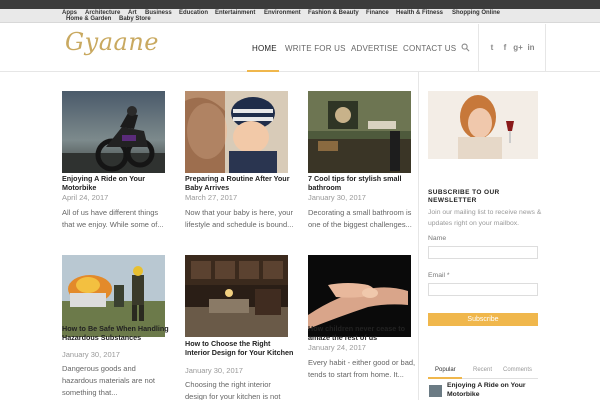 This screenshot has width=600, height=400. I want to click on post-date: January 24, 2017, so click(337, 347).